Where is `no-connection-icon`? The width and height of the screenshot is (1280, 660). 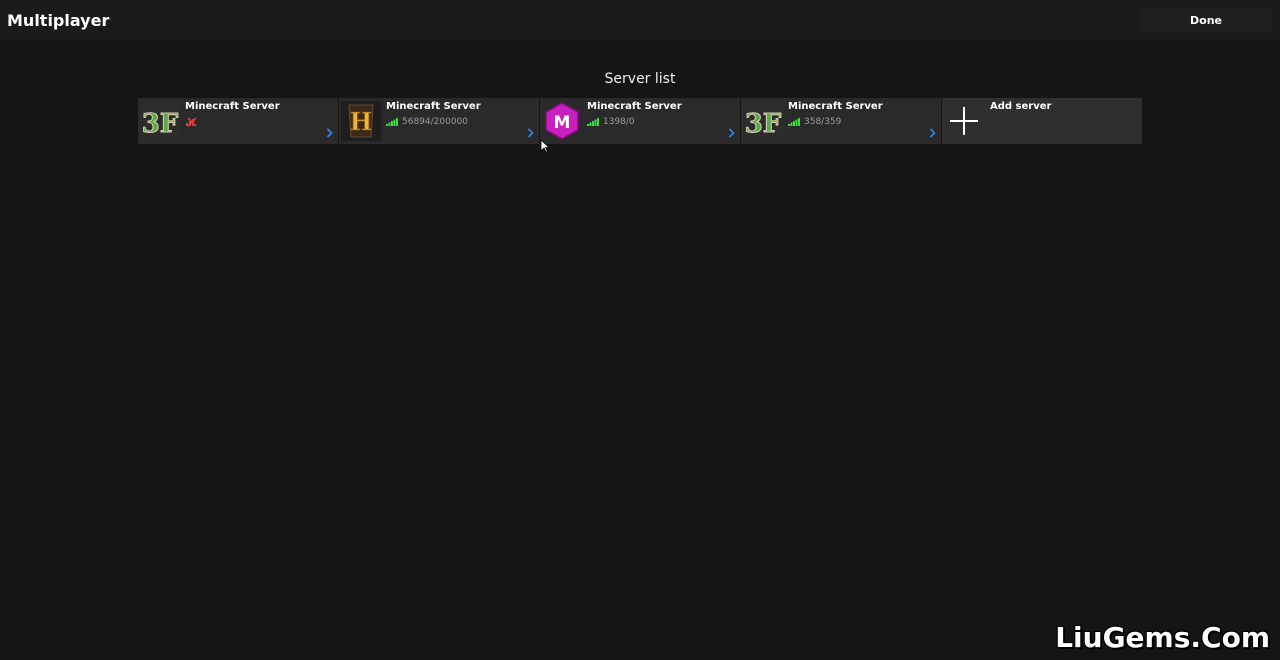
no-connection-icon is located at coordinates (191, 122).